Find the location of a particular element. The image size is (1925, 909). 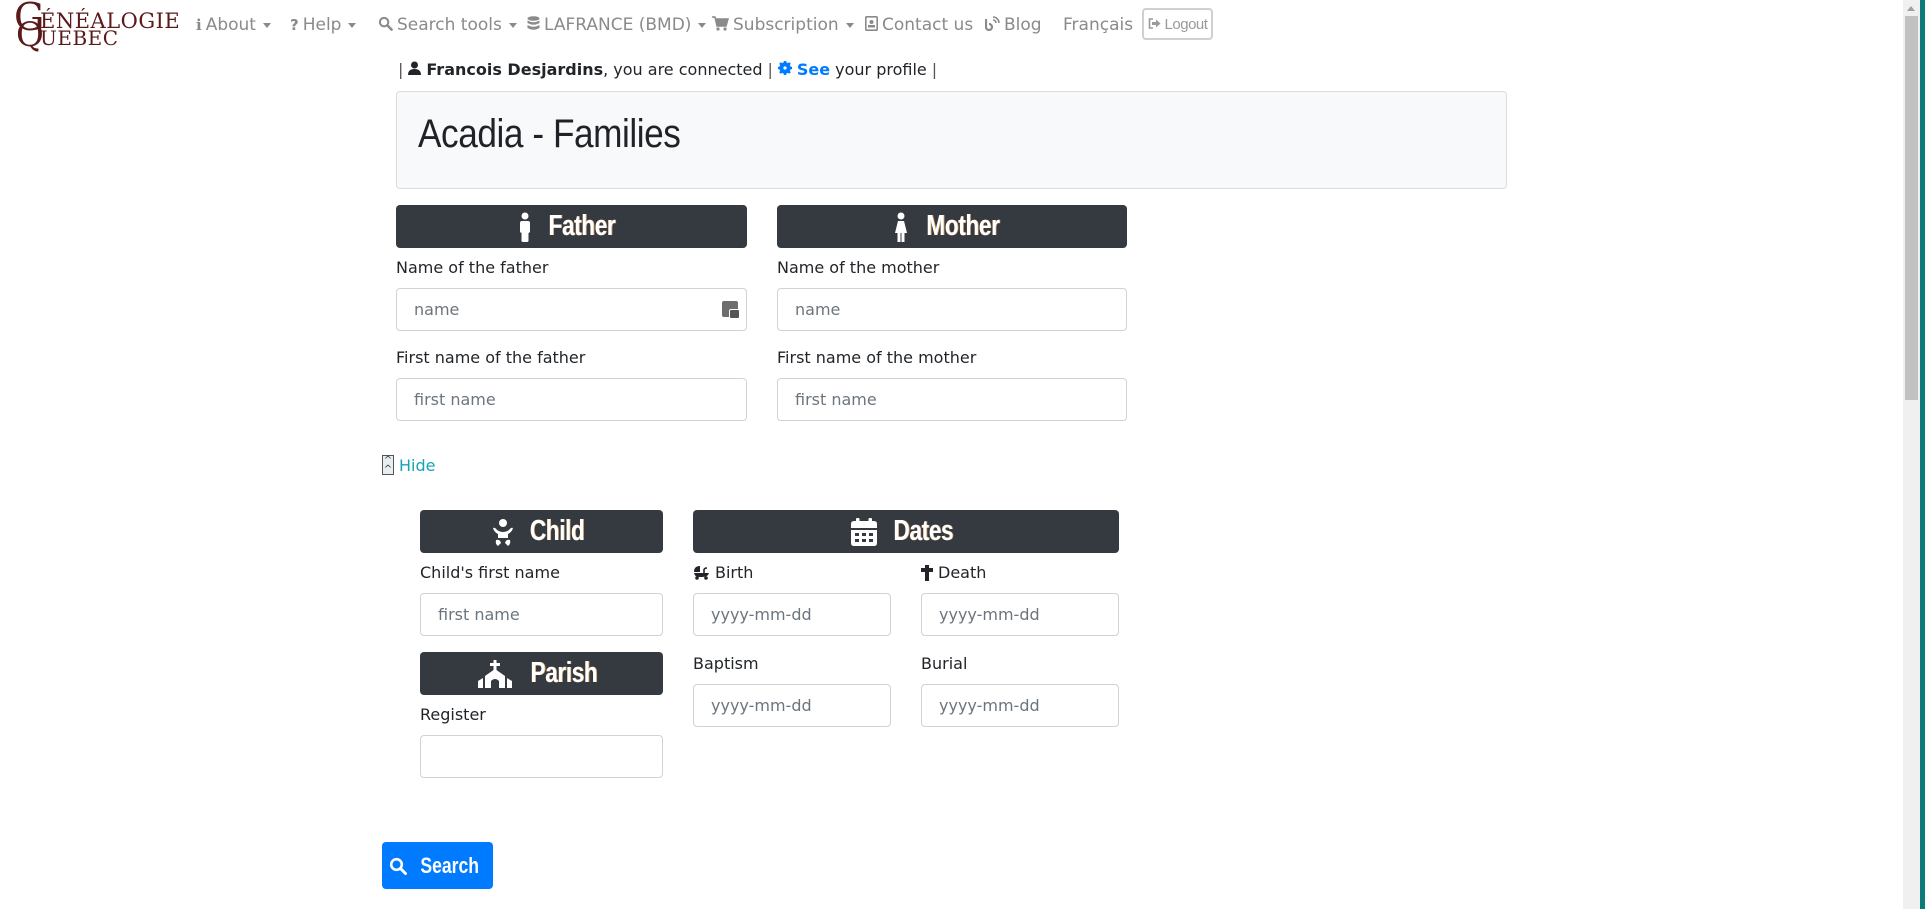

logout-label: Logout is located at coordinates (1186, 24).